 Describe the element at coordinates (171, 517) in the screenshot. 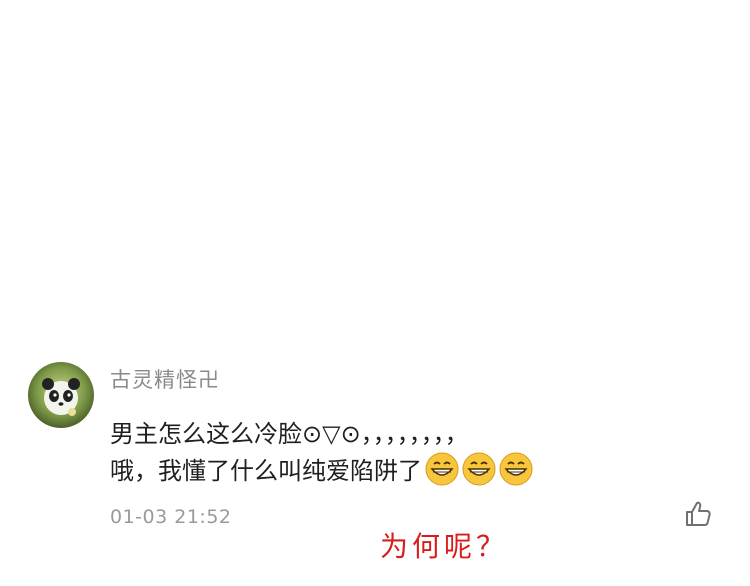

I see `timestamp: 01-03 21:52` at that location.